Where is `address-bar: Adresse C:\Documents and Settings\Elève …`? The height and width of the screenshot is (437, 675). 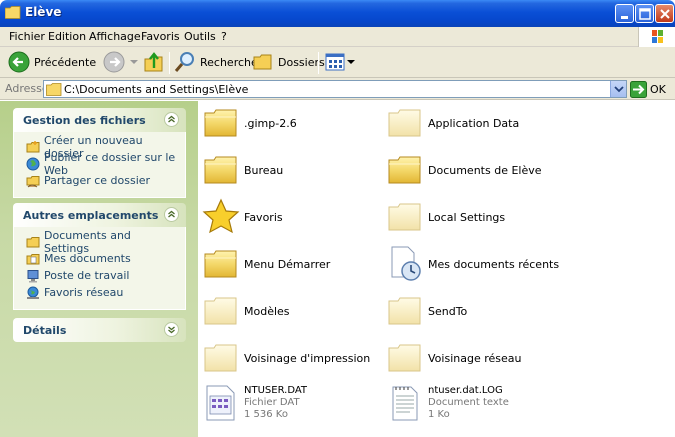 address-bar: Adresse C:\Documents and Settings\Elève … is located at coordinates (337, 89).